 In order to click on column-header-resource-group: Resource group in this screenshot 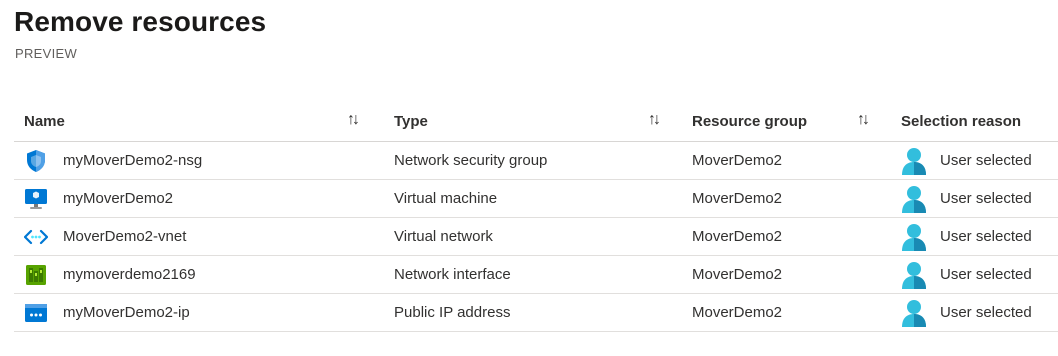, I will do `click(749, 121)`.